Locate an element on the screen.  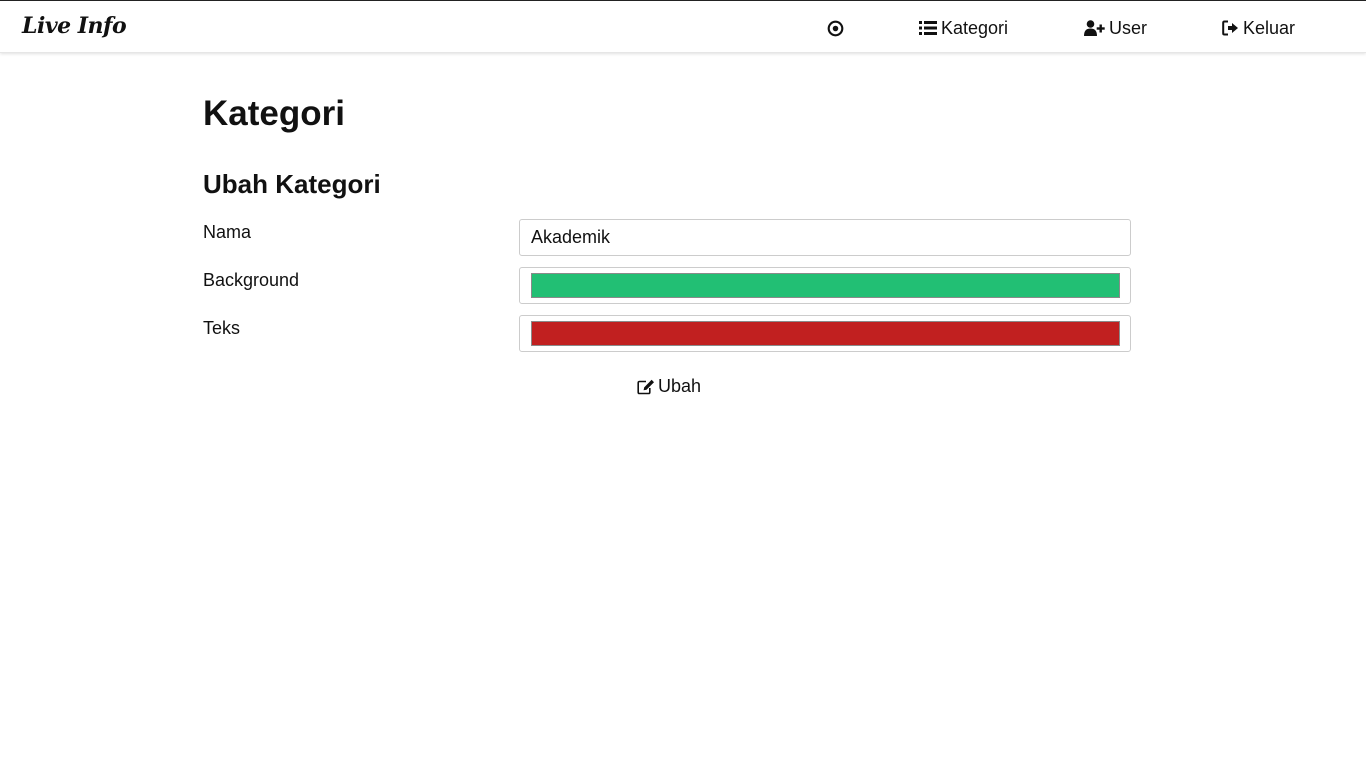
target-icon is located at coordinates (837, 28).